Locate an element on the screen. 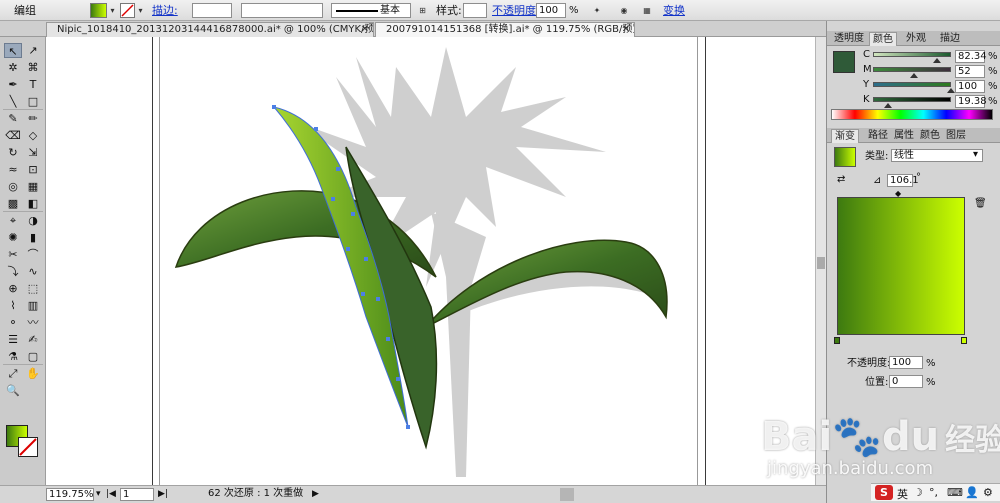 The width and height of the screenshot is (1000, 503). reverse-gradient-icon: ⇄ is located at coordinates (841, 180).